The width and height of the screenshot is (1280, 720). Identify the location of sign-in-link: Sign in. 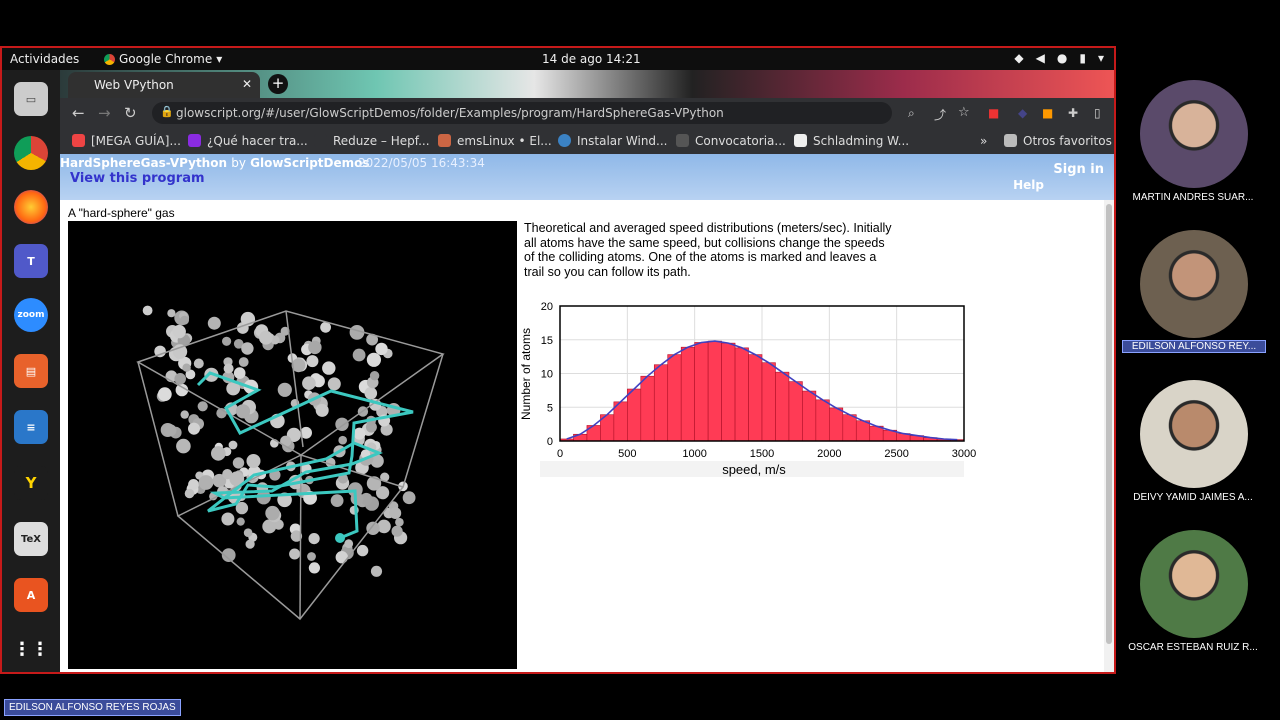
(1078, 169).